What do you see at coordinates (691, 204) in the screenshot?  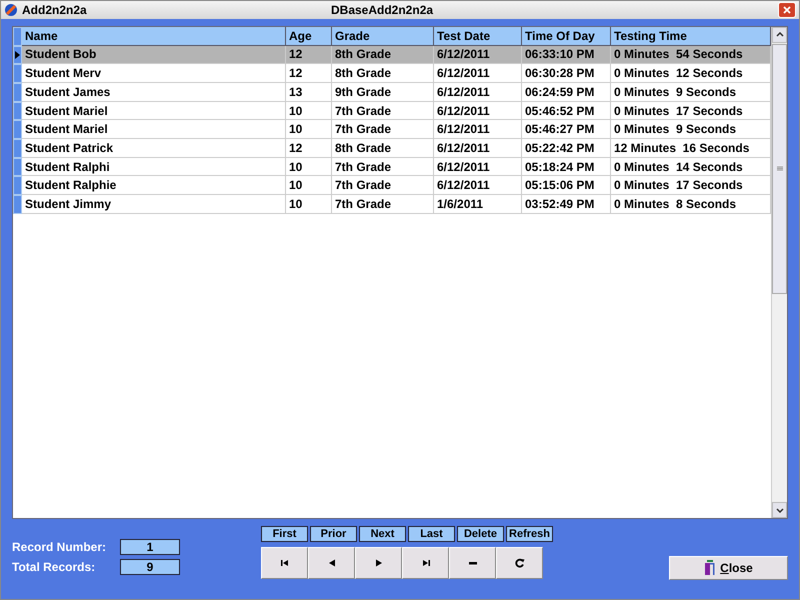 I see `table-cell: 0 Minutes 8 Seconds` at bounding box center [691, 204].